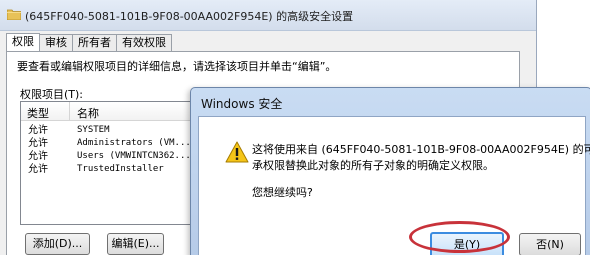  What do you see at coordinates (242, 104) in the screenshot?
I see `dialog-title: Windows 安全` at bounding box center [242, 104].